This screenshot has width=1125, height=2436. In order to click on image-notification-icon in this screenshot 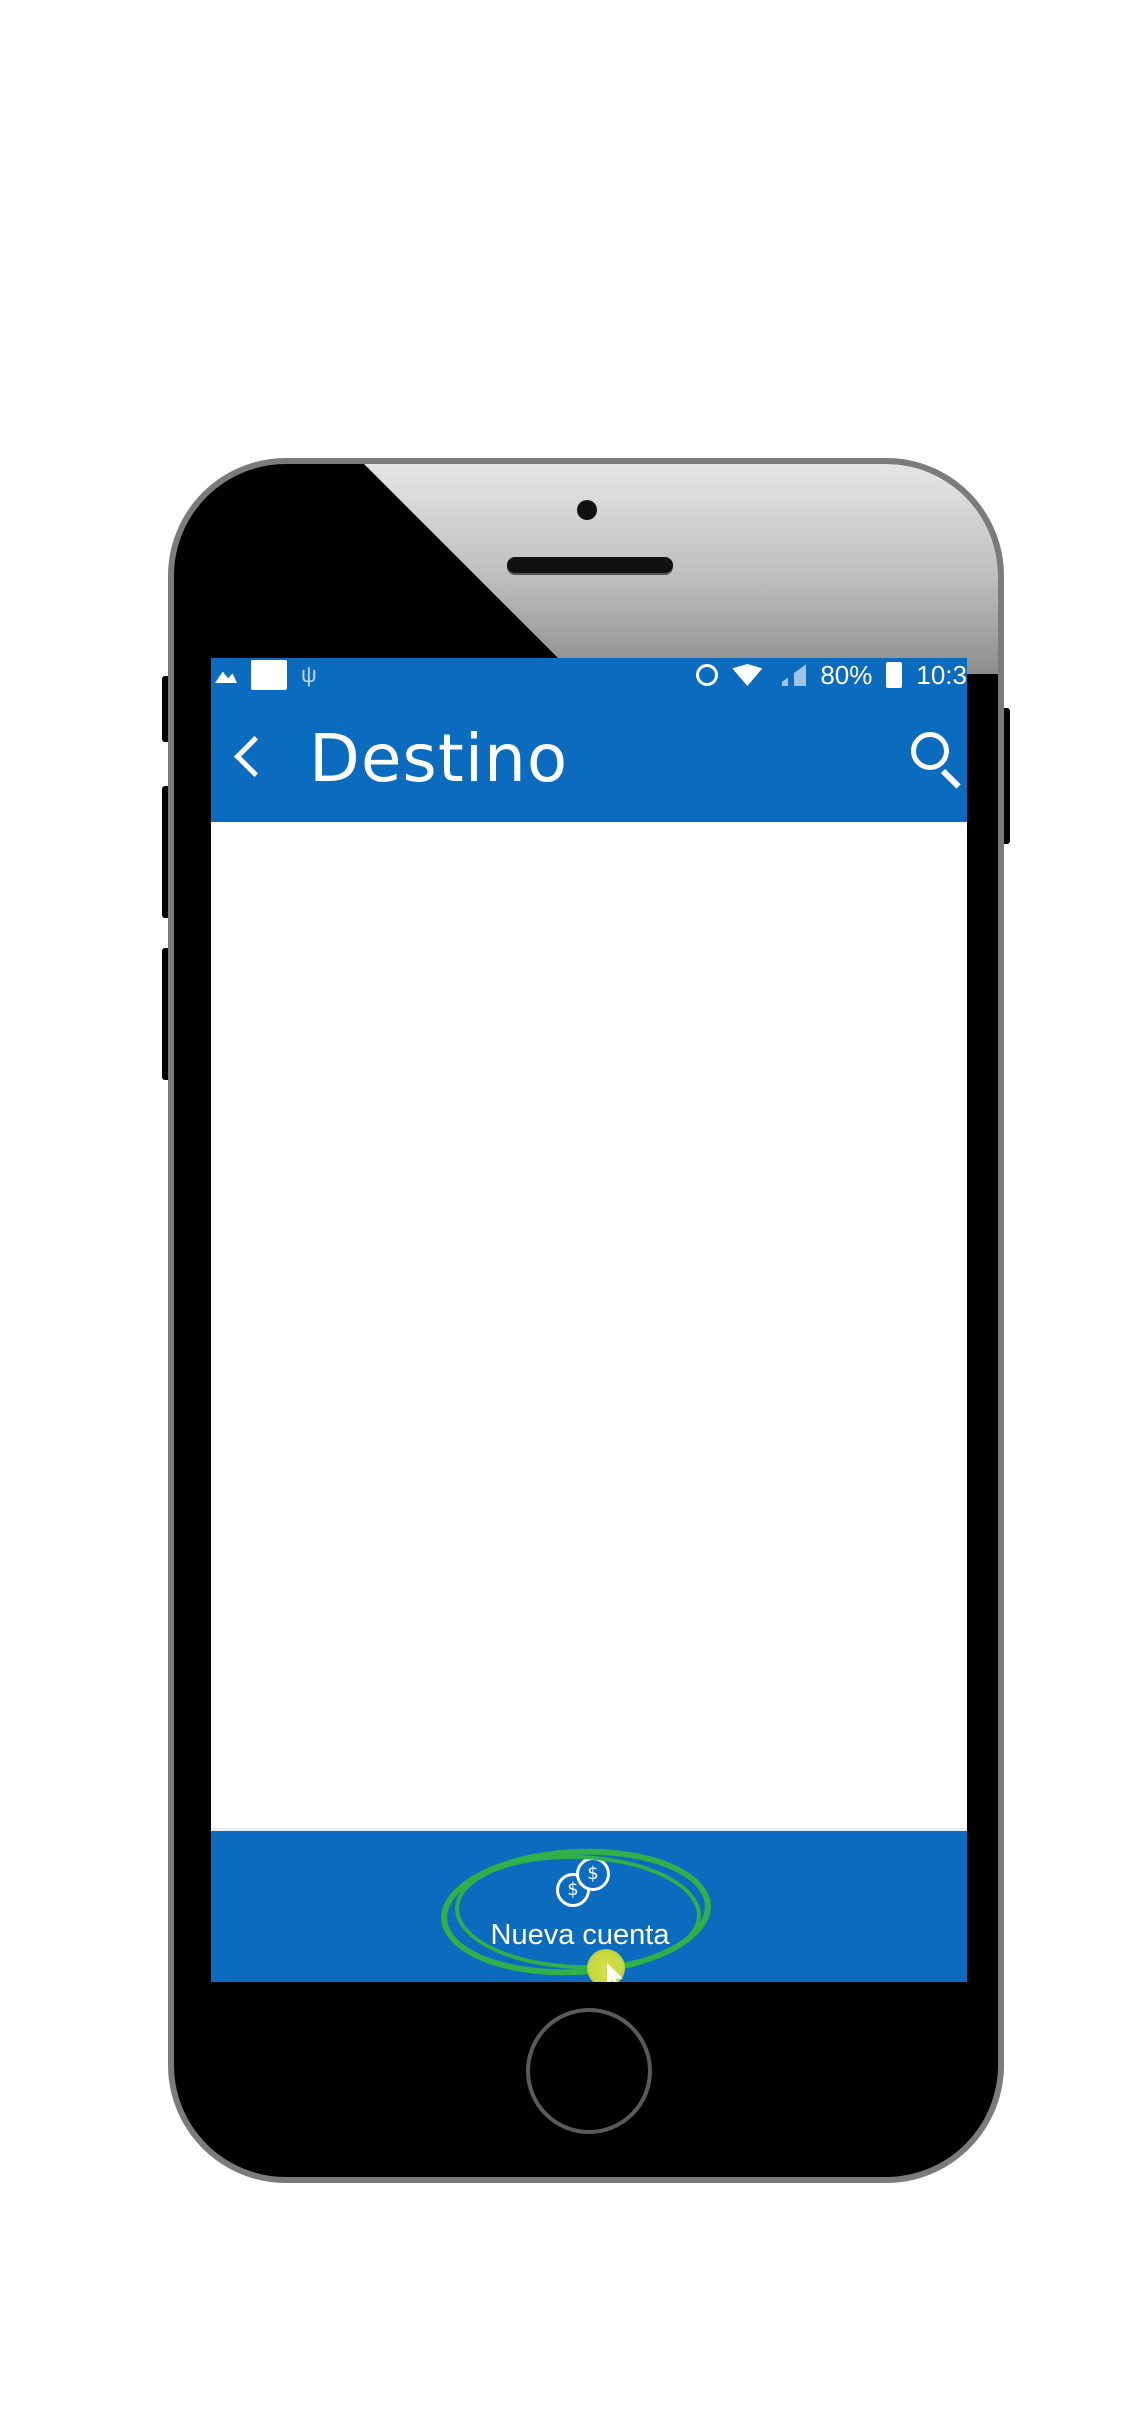, I will do `click(226, 677)`.